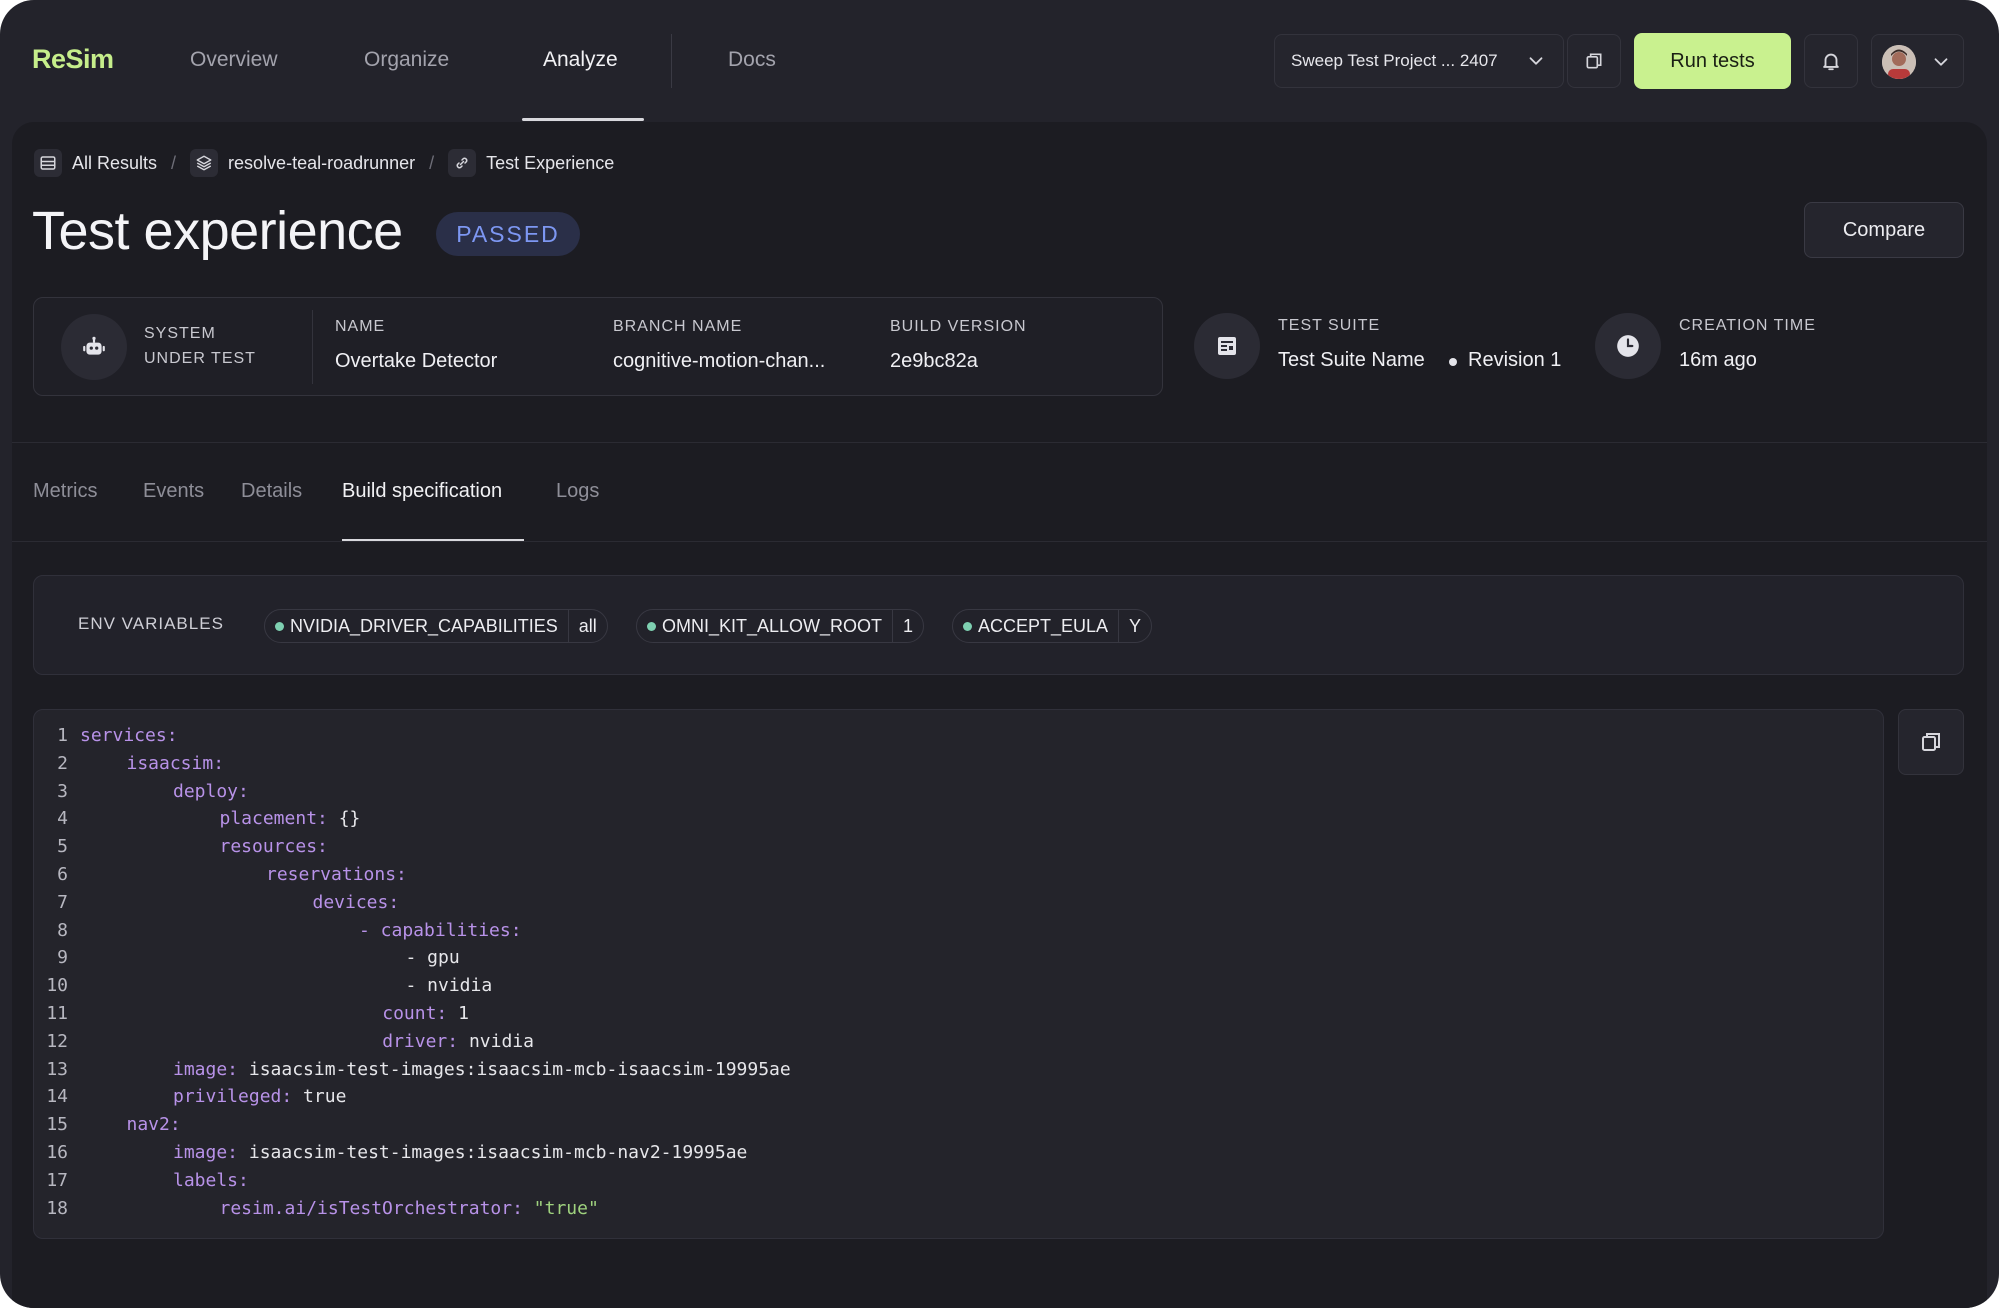 The height and width of the screenshot is (1308, 1999). What do you see at coordinates (580, 60) in the screenshot?
I see `nav-analyze: Analyze` at bounding box center [580, 60].